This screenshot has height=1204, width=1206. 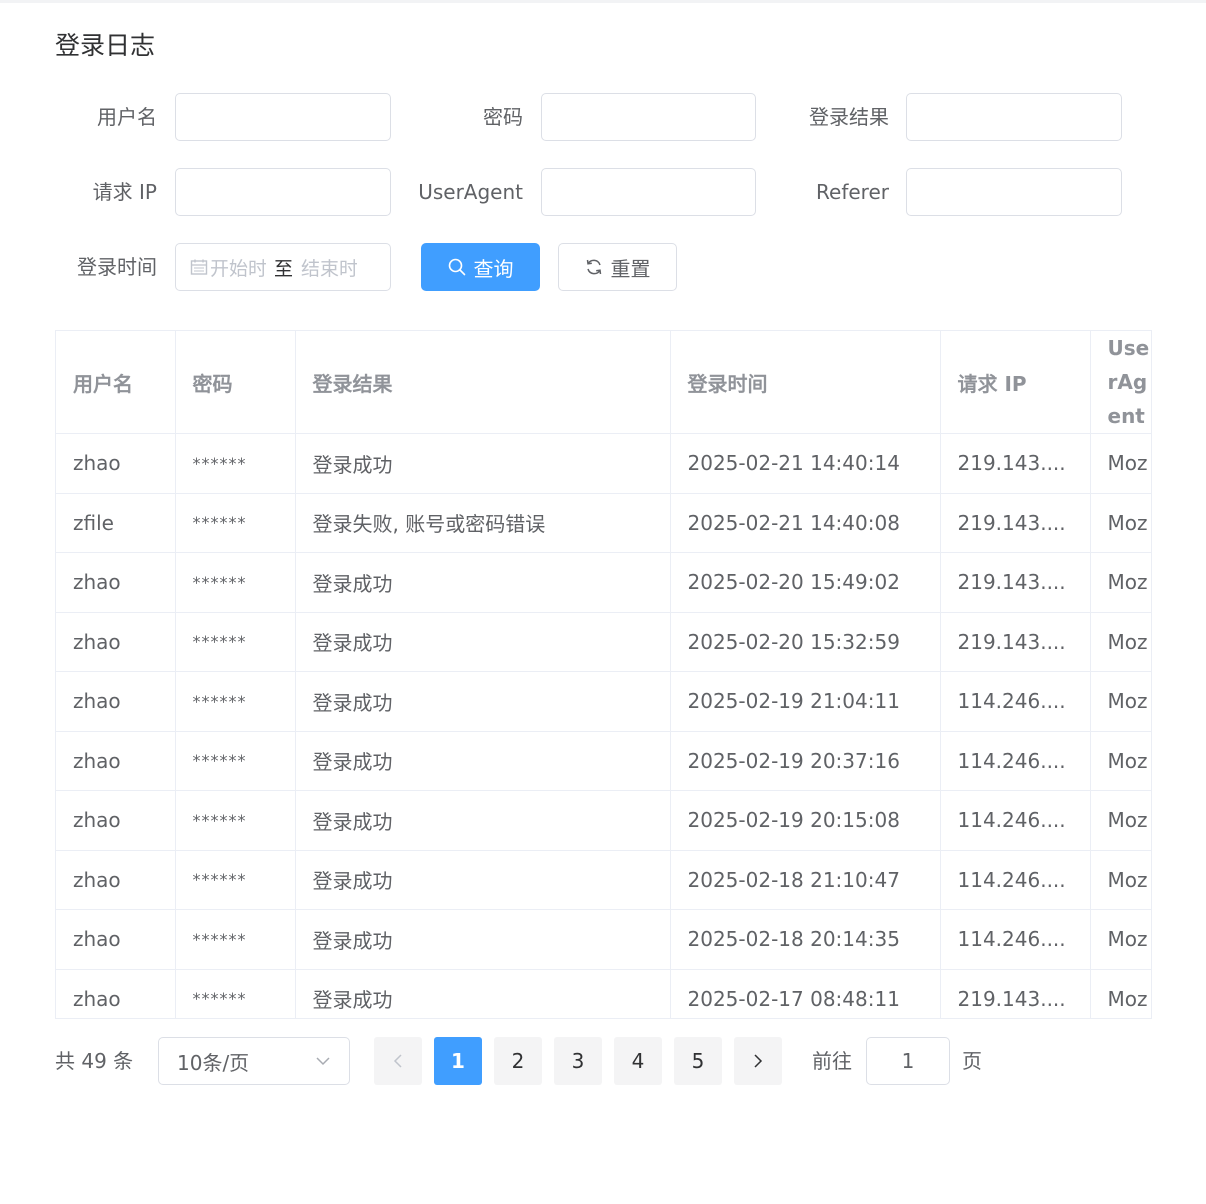 What do you see at coordinates (698, 1061) in the screenshot?
I see `page-5-button: 5` at bounding box center [698, 1061].